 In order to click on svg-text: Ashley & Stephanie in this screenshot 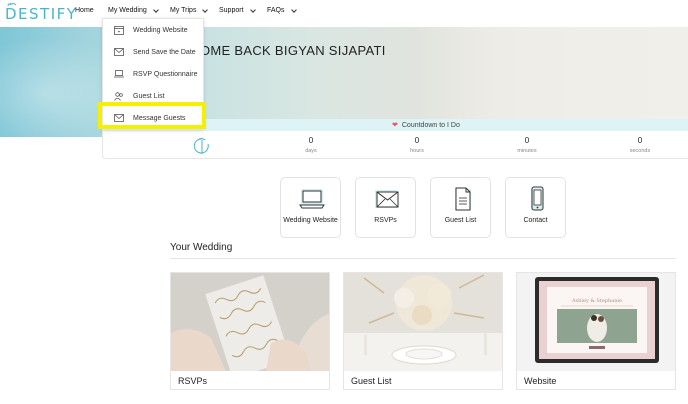, I will do `click(596, 301)`.